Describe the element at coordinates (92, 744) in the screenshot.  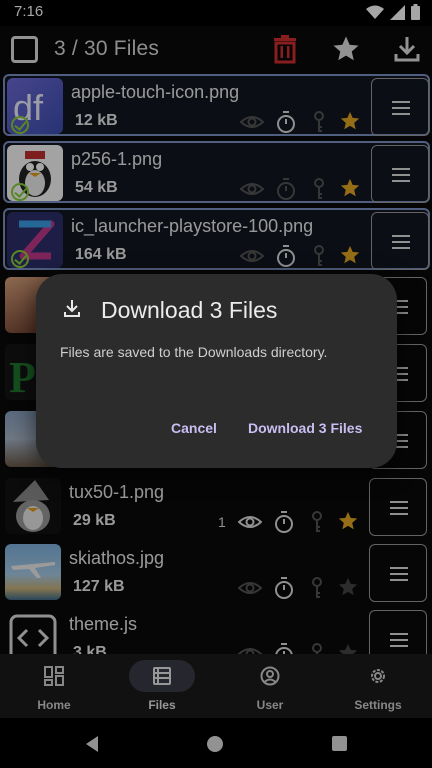
I see `back-icon` at that location.